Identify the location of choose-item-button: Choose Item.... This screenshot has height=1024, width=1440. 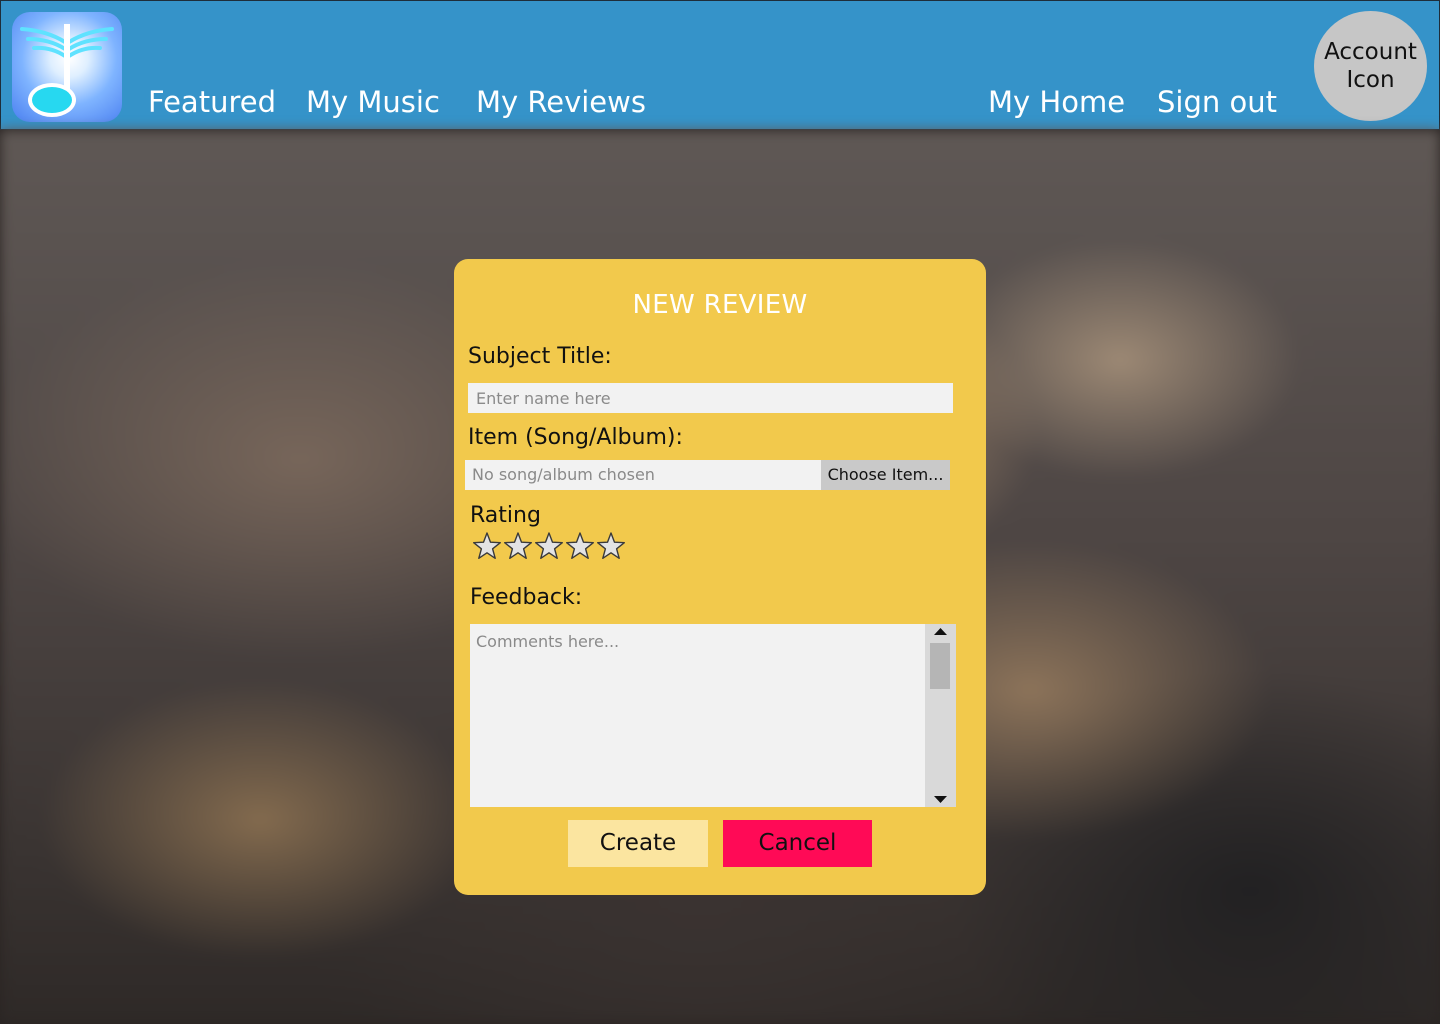
(885, 475).